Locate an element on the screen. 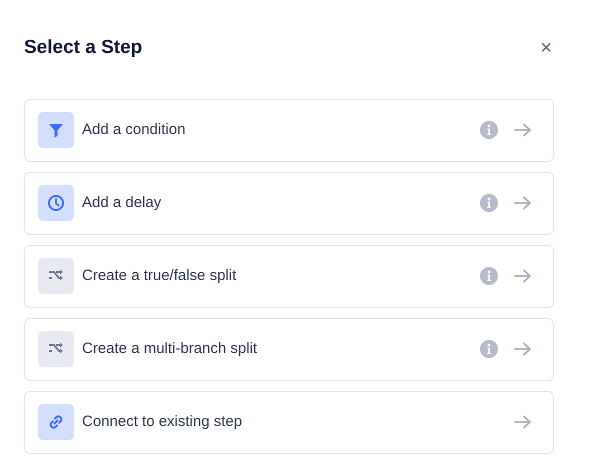 The height and width of the screenshot is (466, 590). close-button: × is located at coordinates (546, 48).